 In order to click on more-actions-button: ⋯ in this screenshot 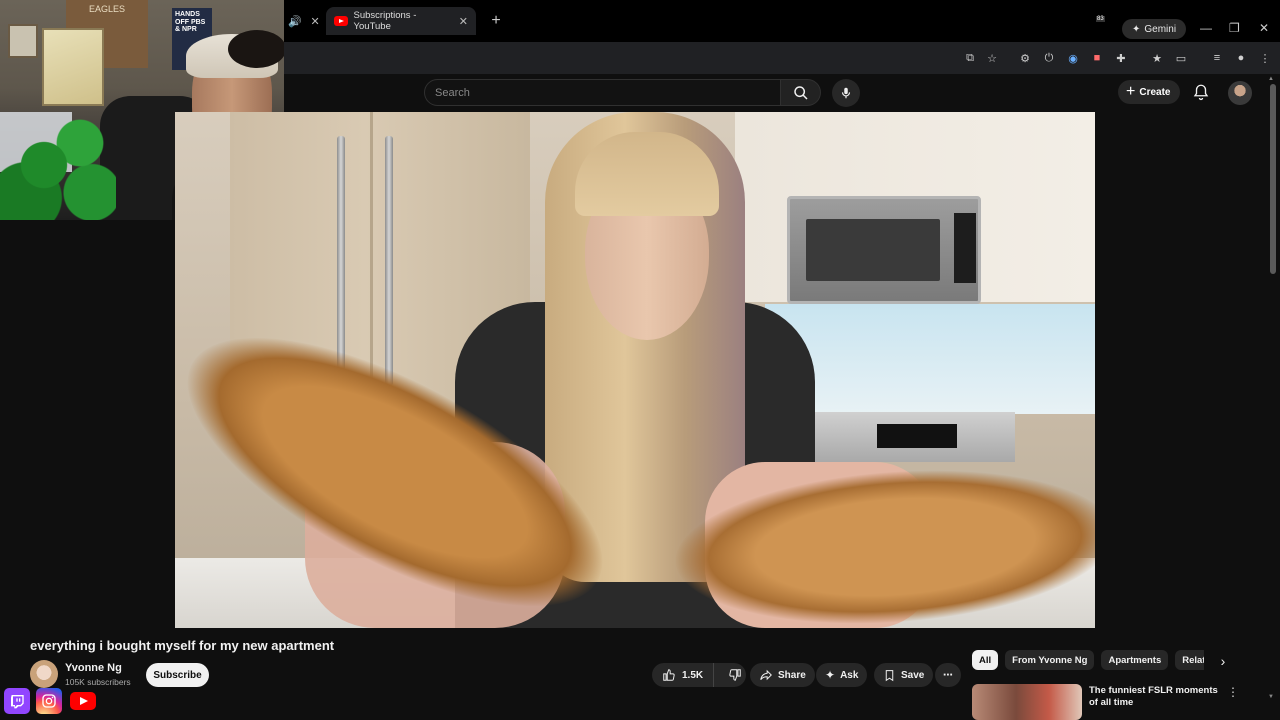, I will do `click(948, 675)`.